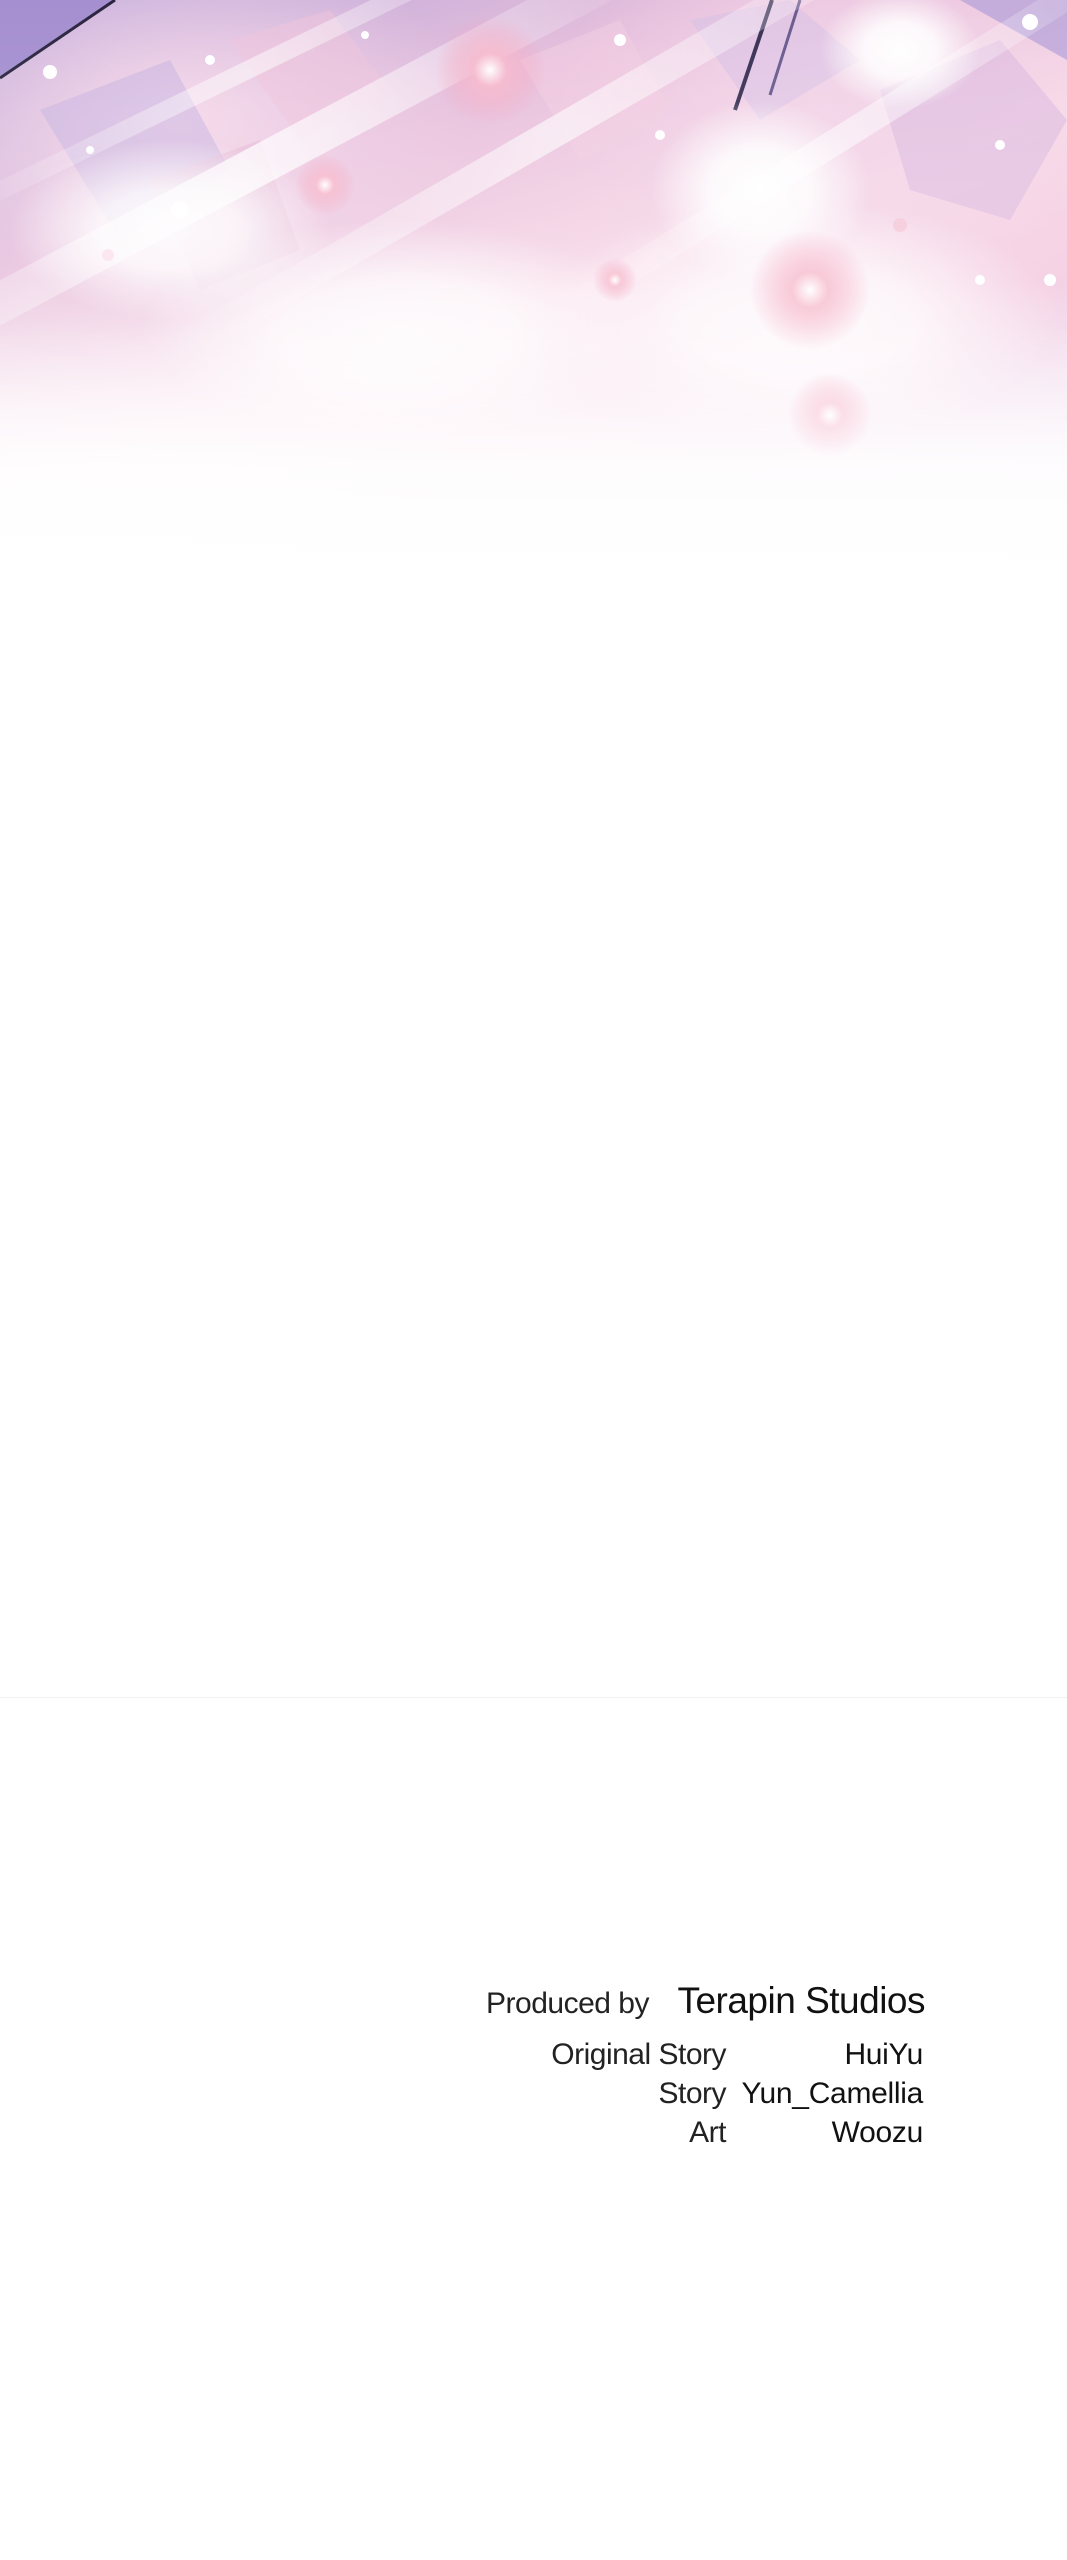 This screenshot has width=1067, height=2560. I want to click on credit-role-label: Original Story, so click(638, 2054).